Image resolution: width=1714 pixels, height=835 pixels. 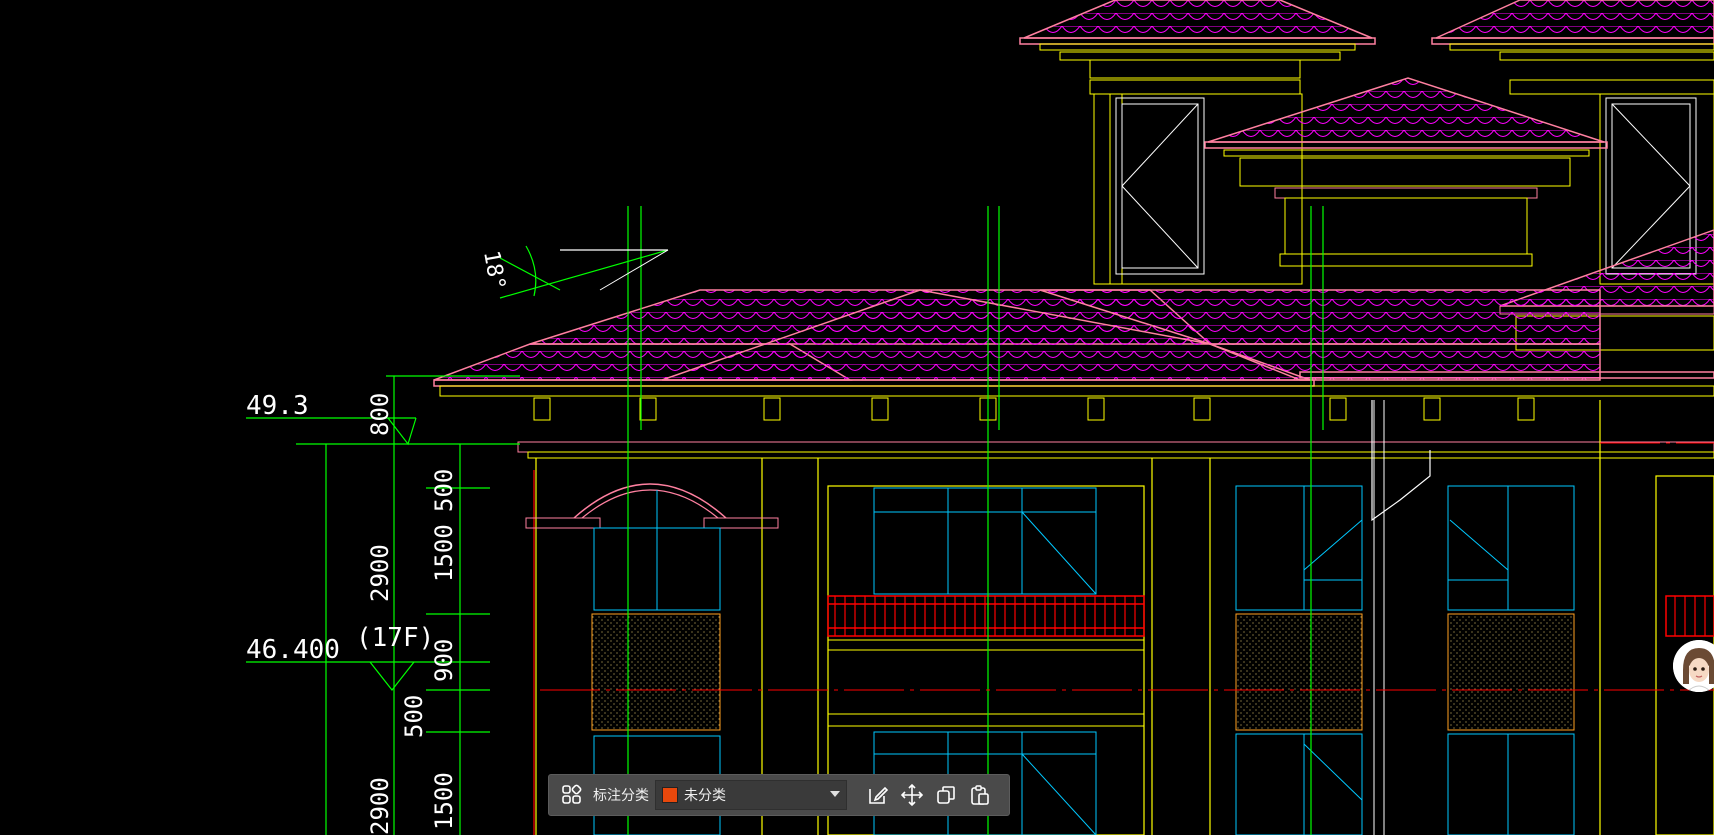 I want to click on dim-col1-3: 2900, so click(x=380, y=806).